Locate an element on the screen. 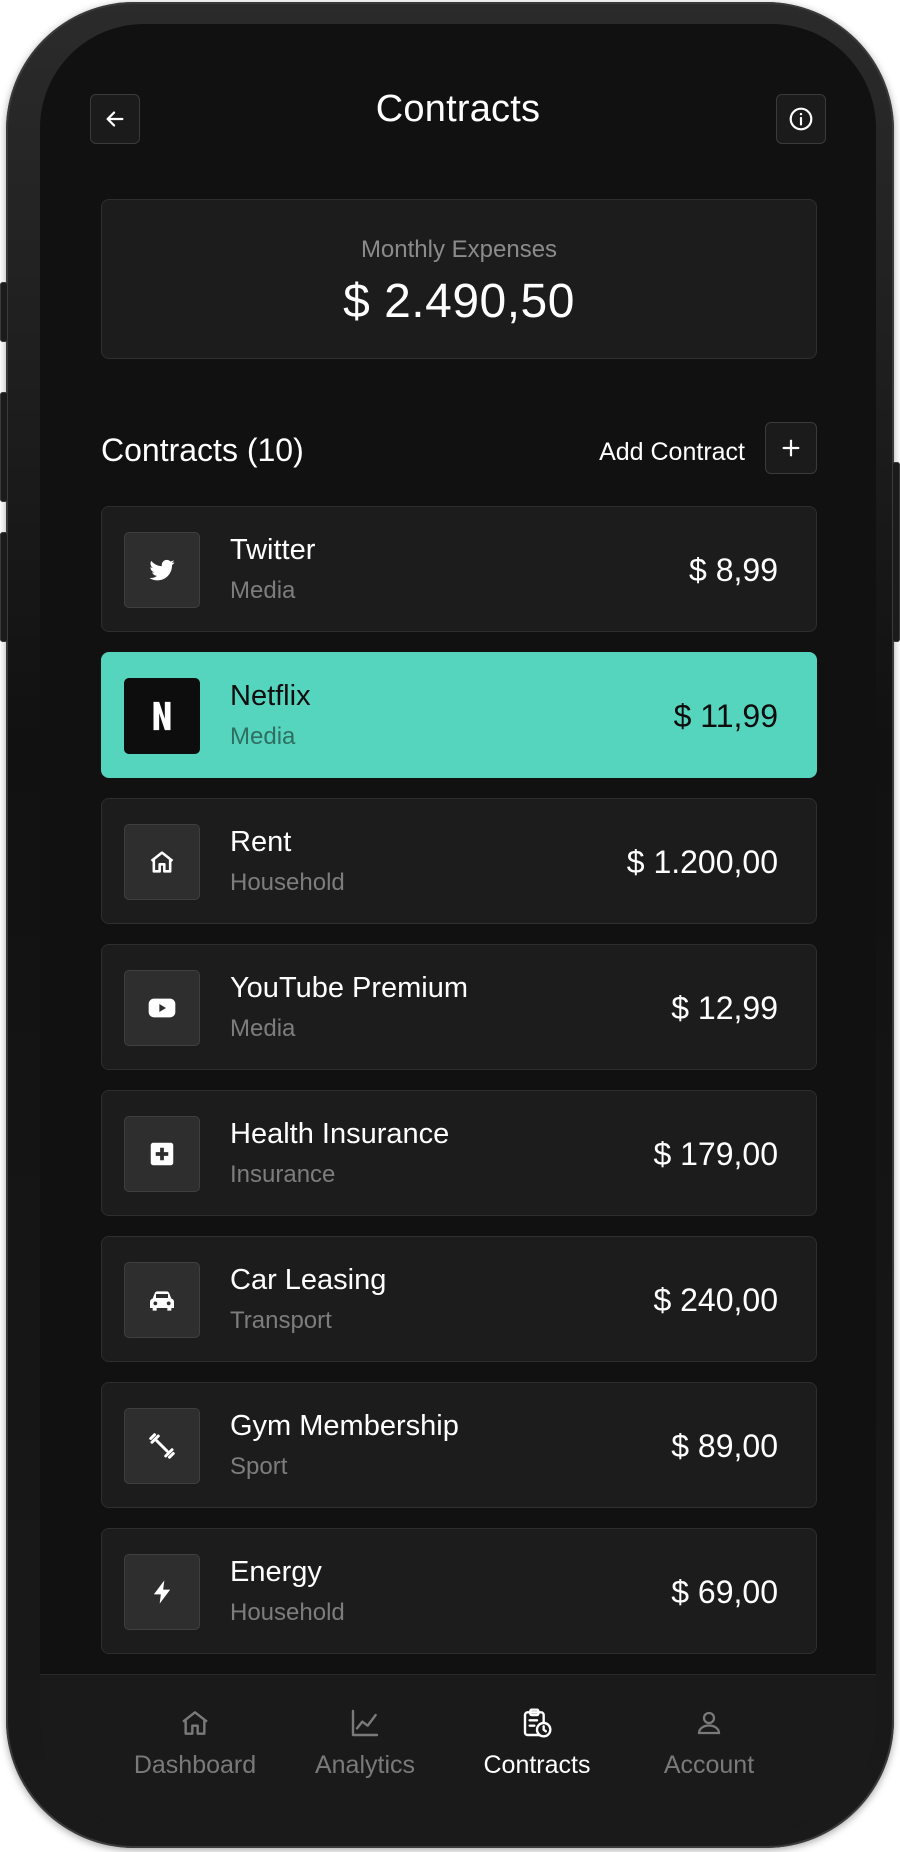 The height and width of the screenshot is (1852, 900). contract-category: Transport is located at coordinates (281, 1320).